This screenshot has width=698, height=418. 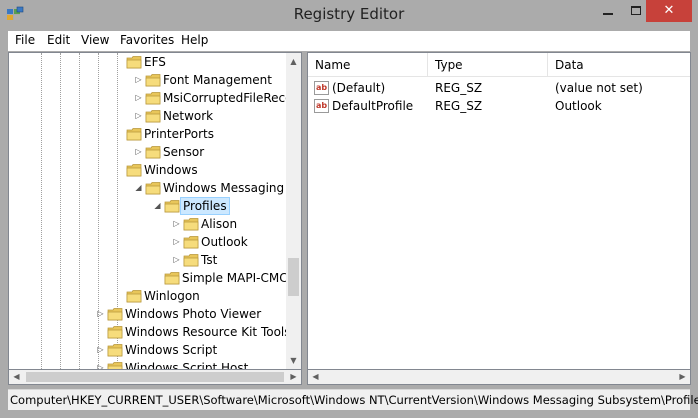 I want to click on tree-item-label: Windows Resource Kit Tools, so click(x=205, y=332).